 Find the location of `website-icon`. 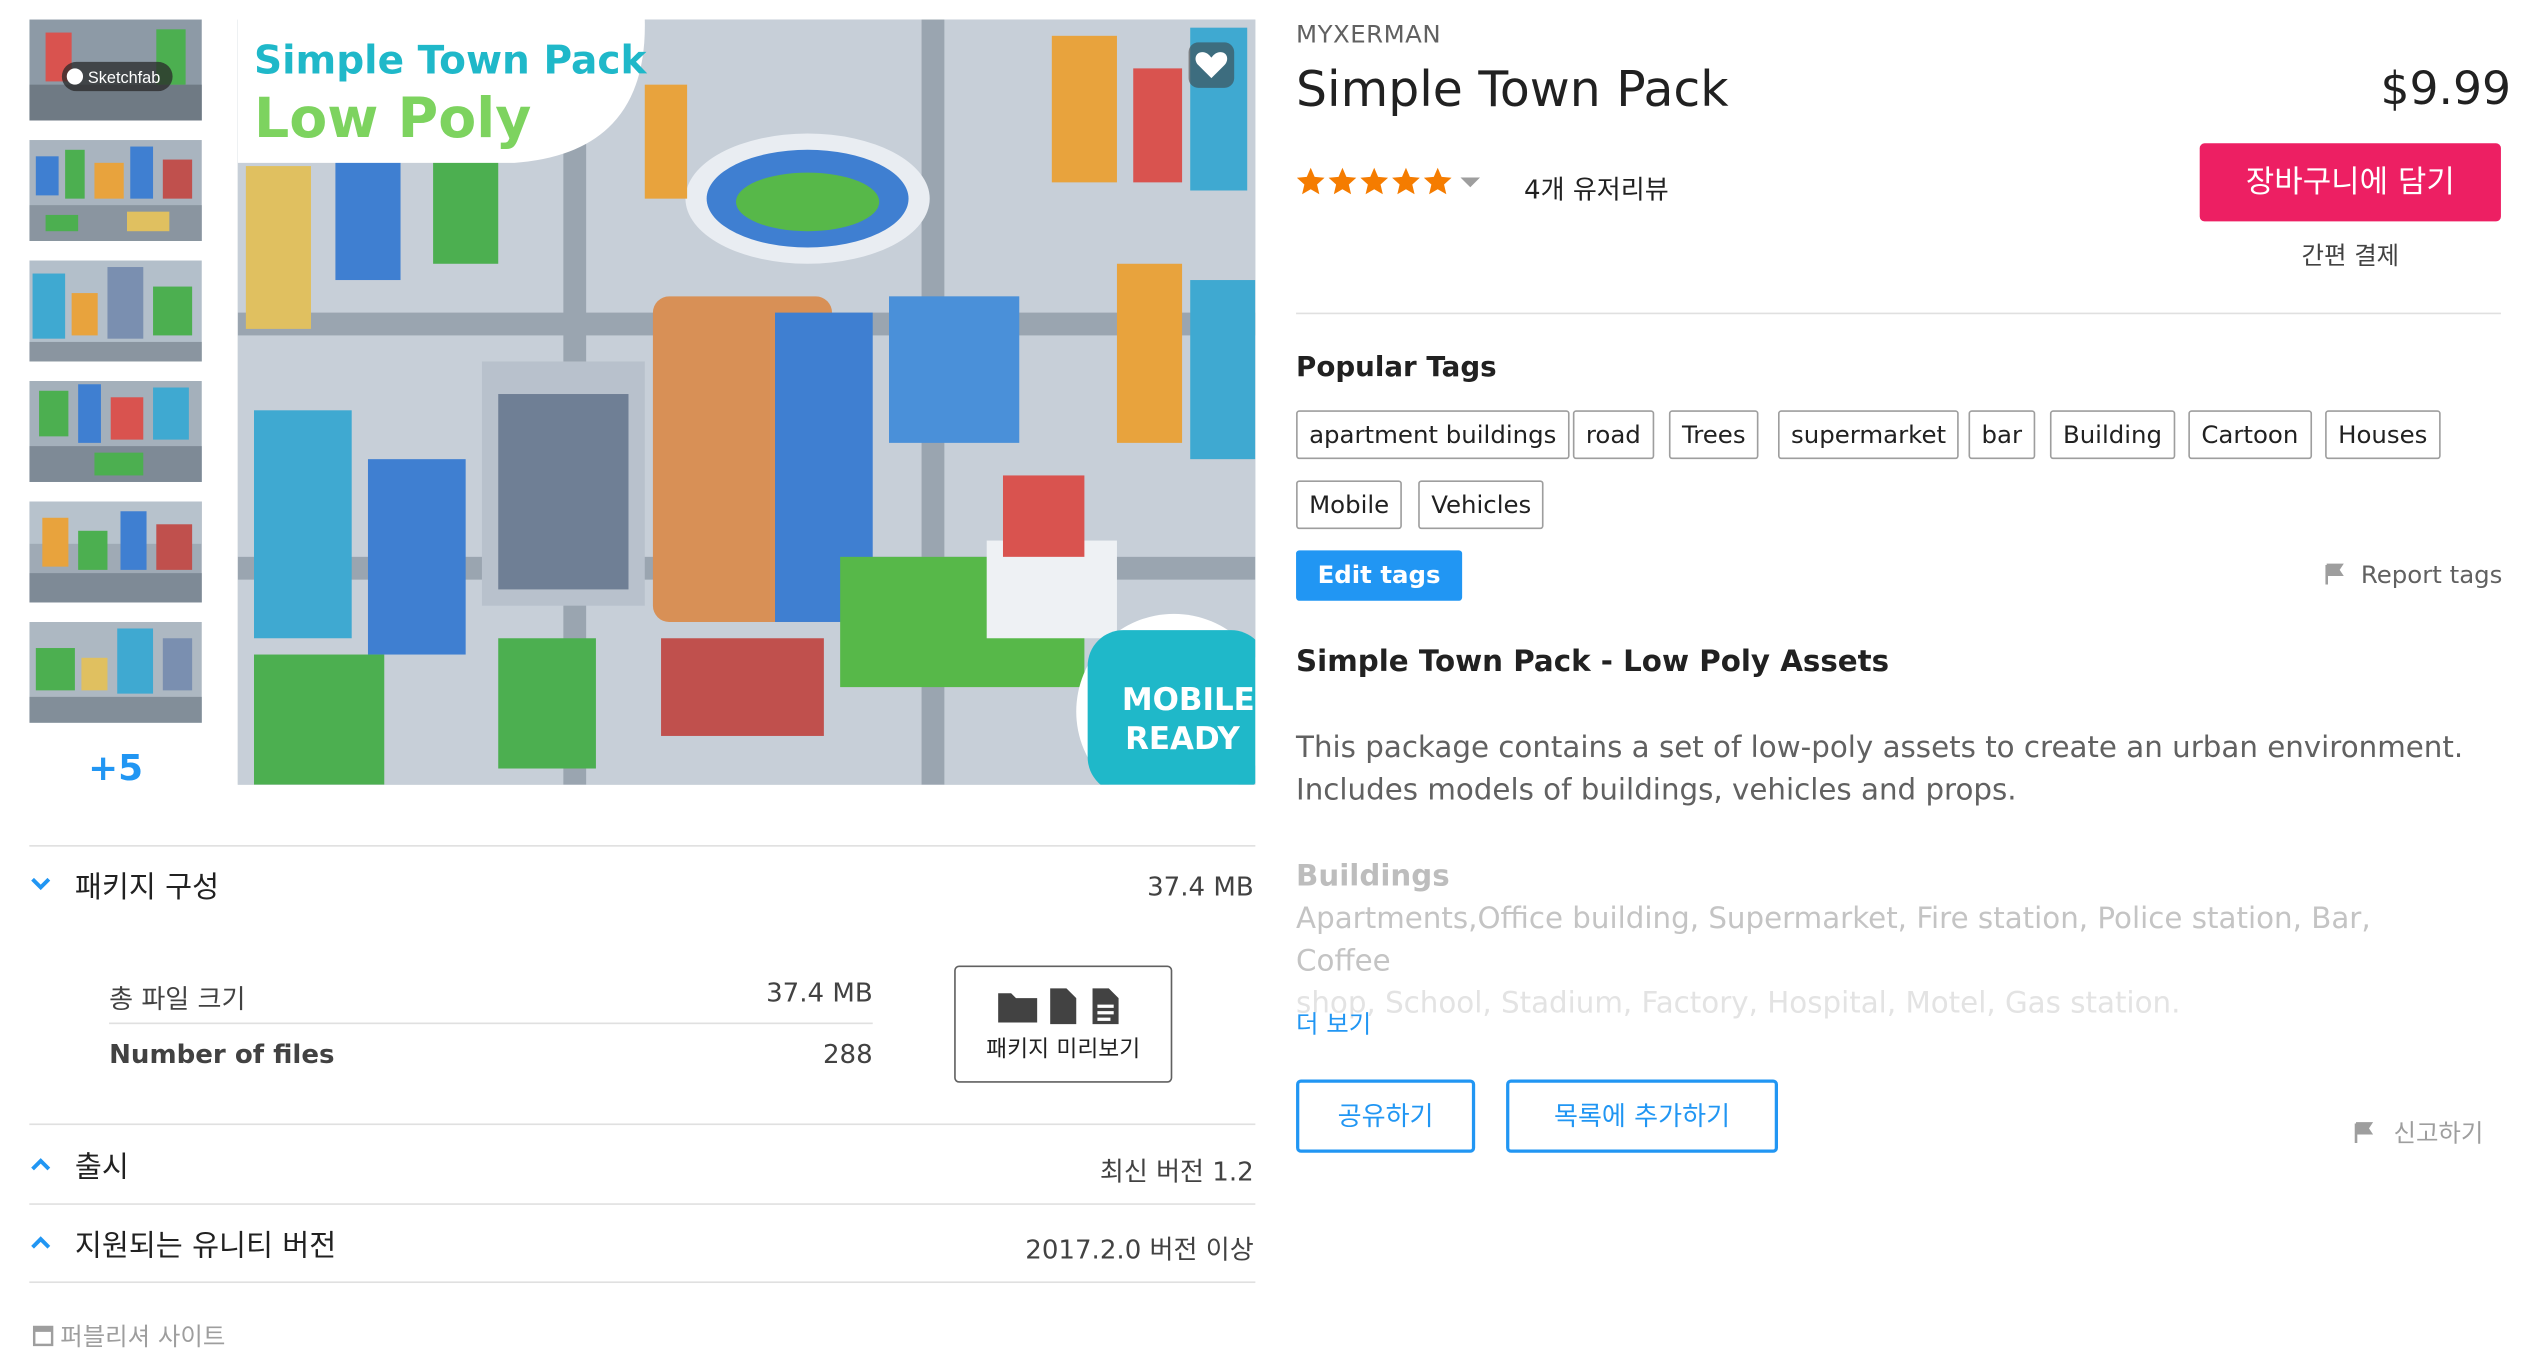

website-icon is located at coordinates (43, 1336).